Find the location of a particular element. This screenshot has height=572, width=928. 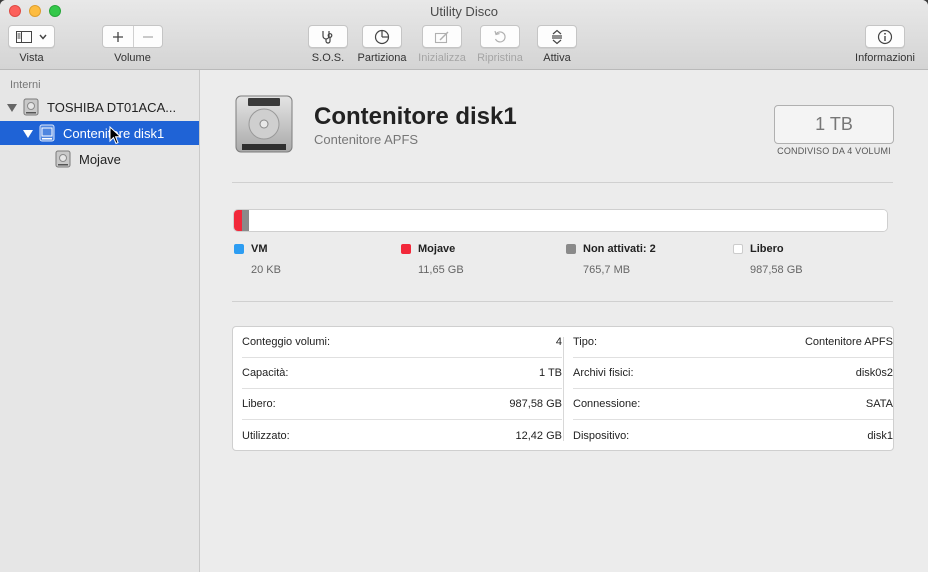

info-label: Connessione: is located at coordinates (607, 404).